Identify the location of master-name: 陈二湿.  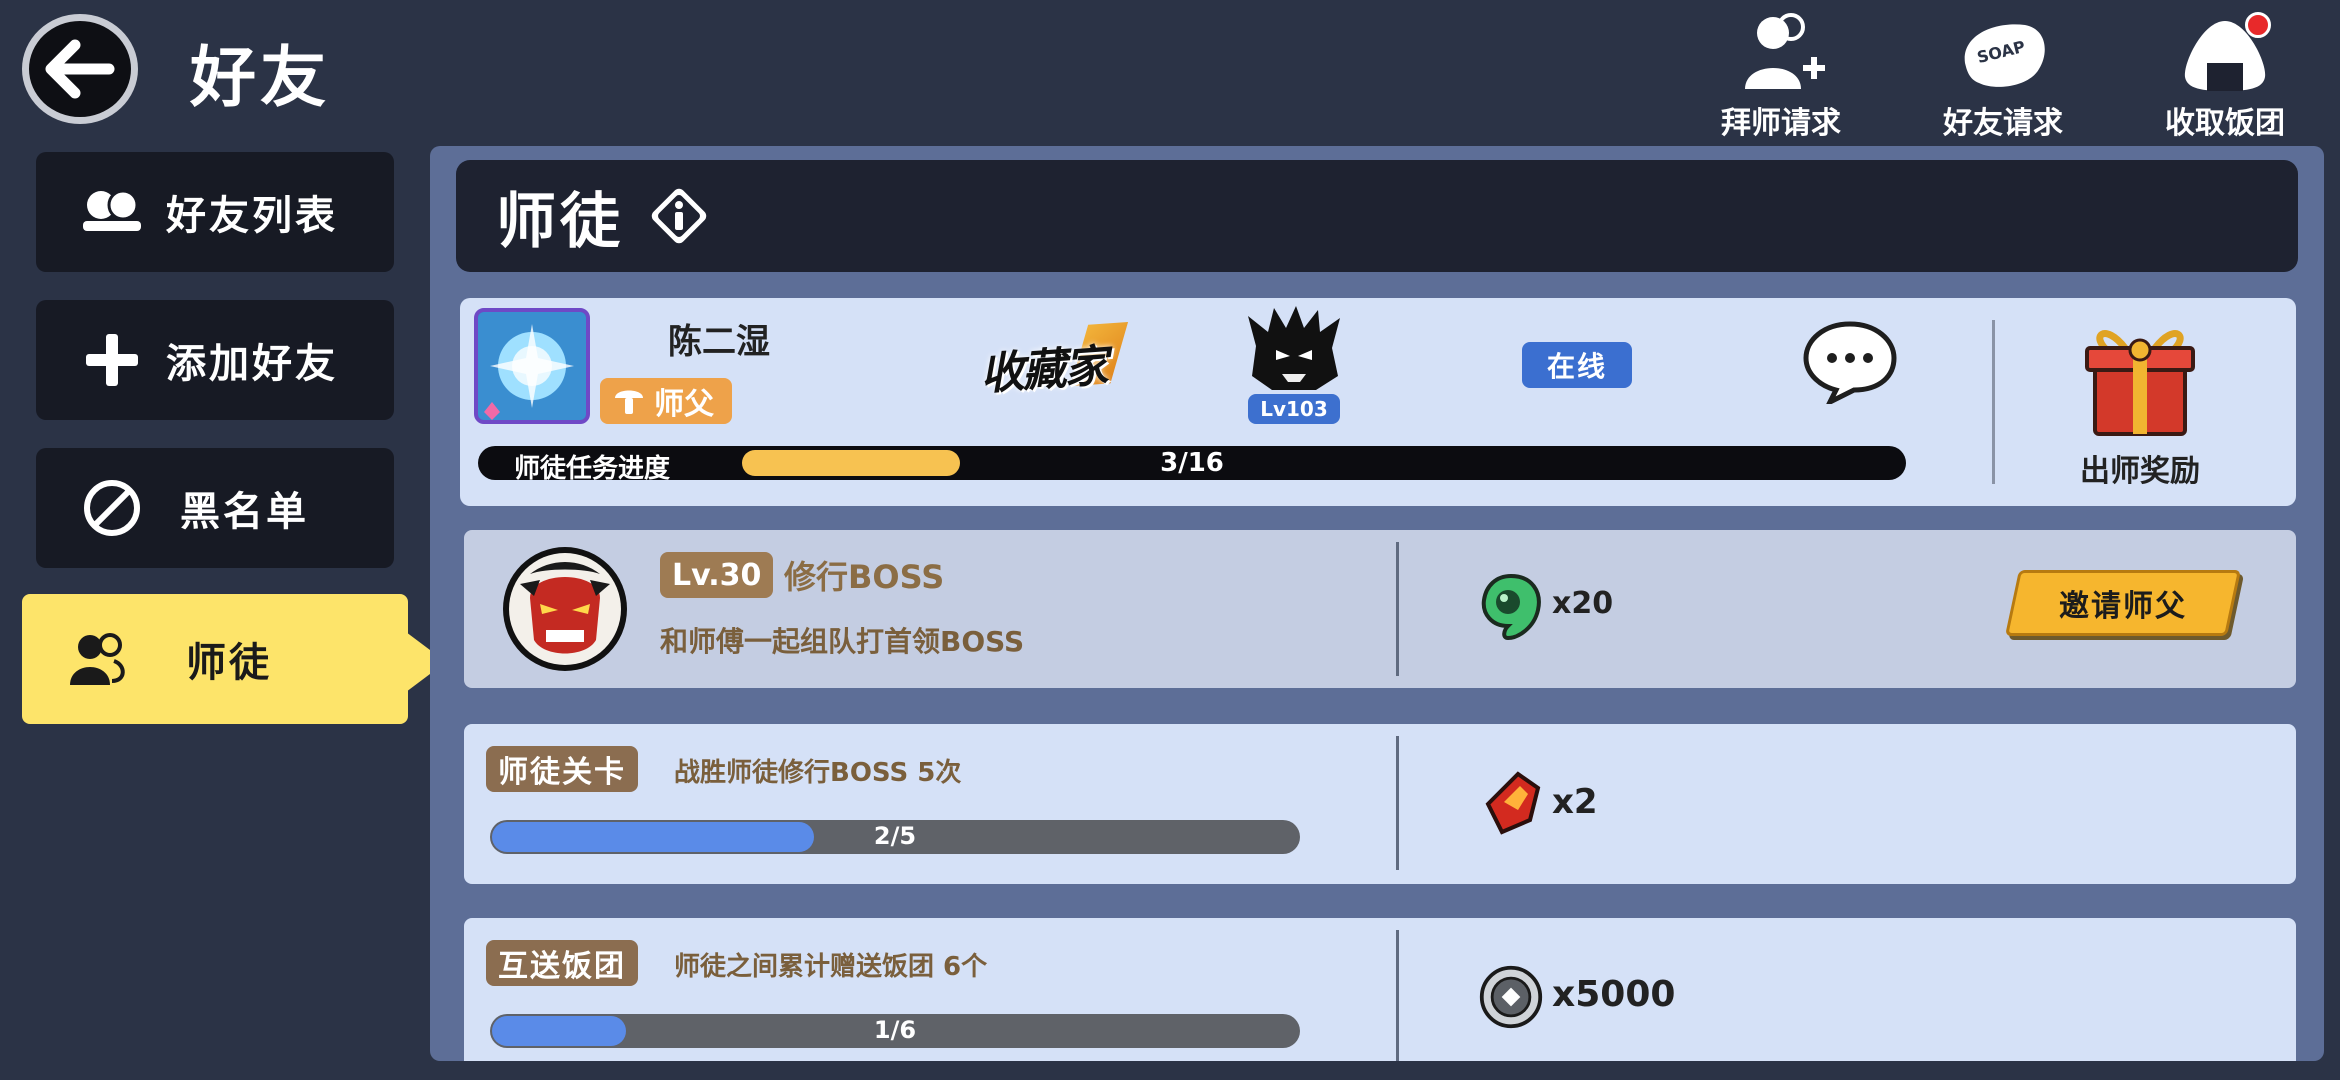
(719, 342).